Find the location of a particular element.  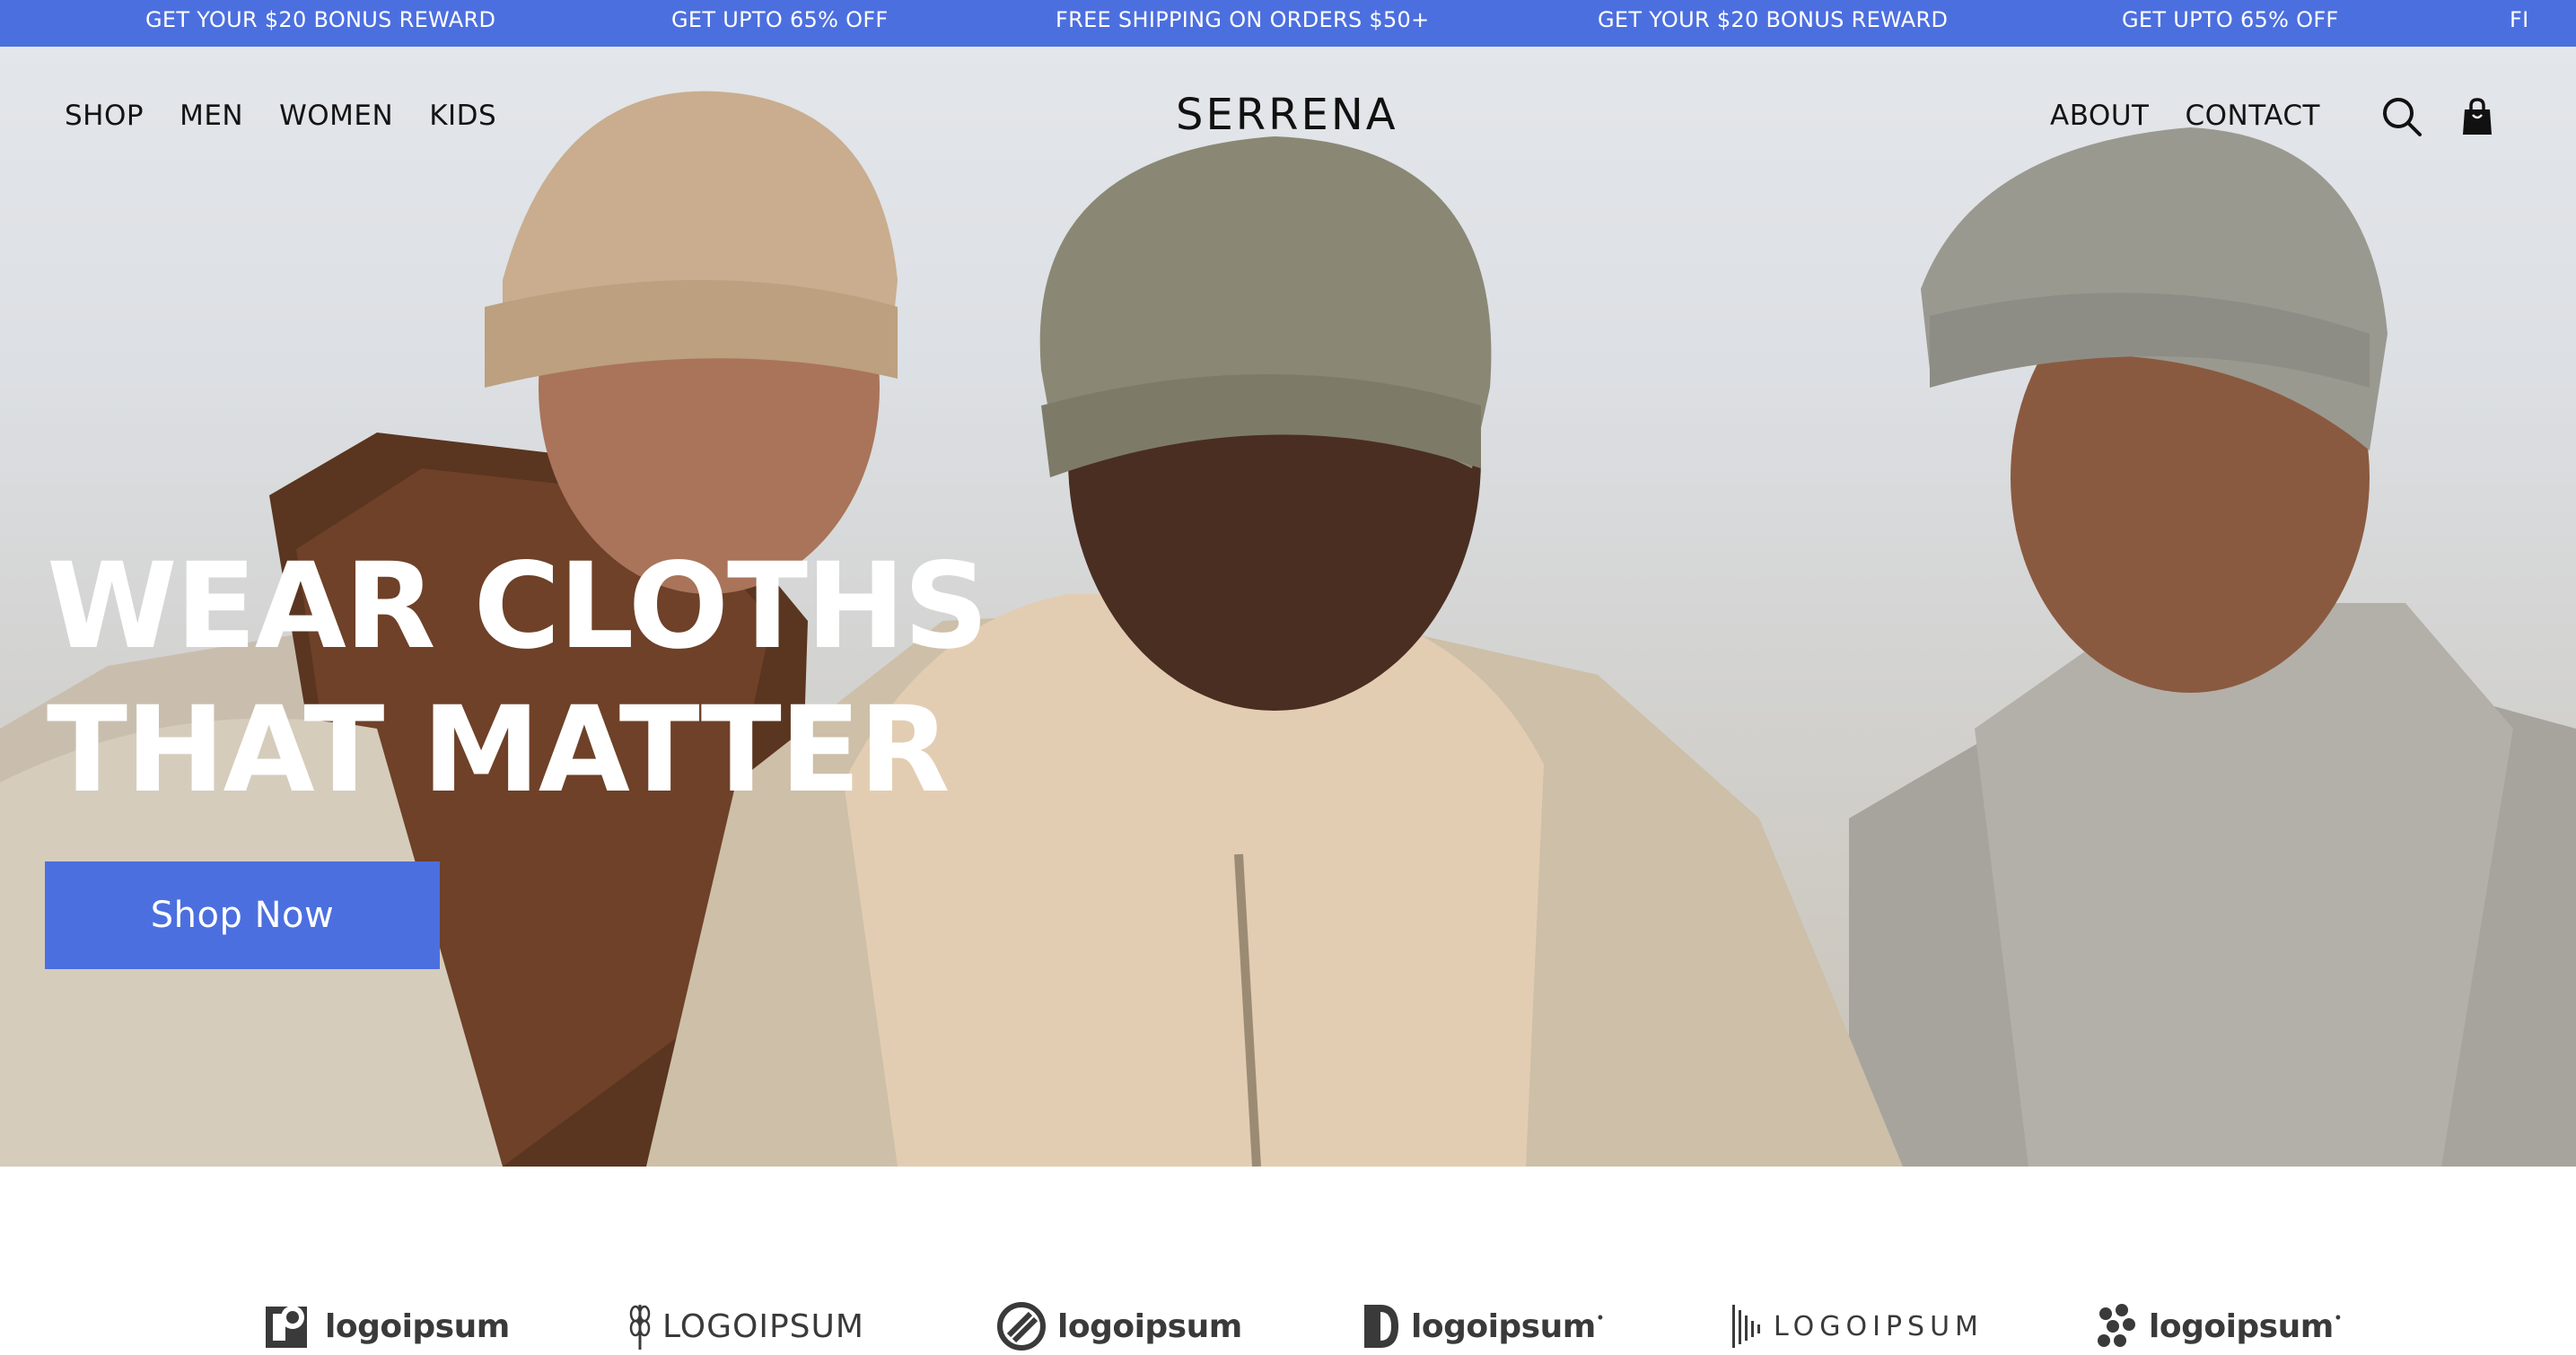

search-icon is located at coordinates (2401, 116).